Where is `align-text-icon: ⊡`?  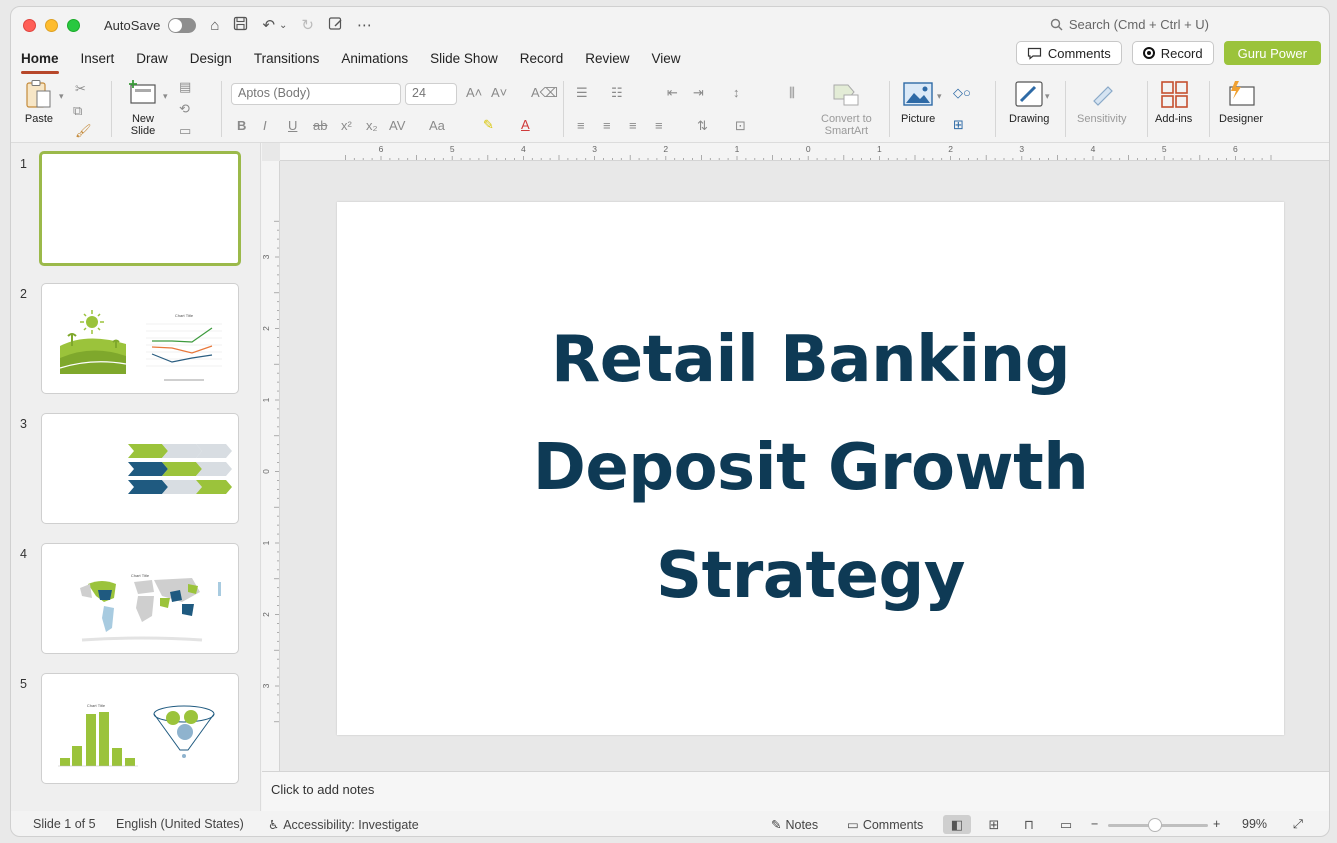 align-text-icon: ⊡ is located at coordinates (740, 126).